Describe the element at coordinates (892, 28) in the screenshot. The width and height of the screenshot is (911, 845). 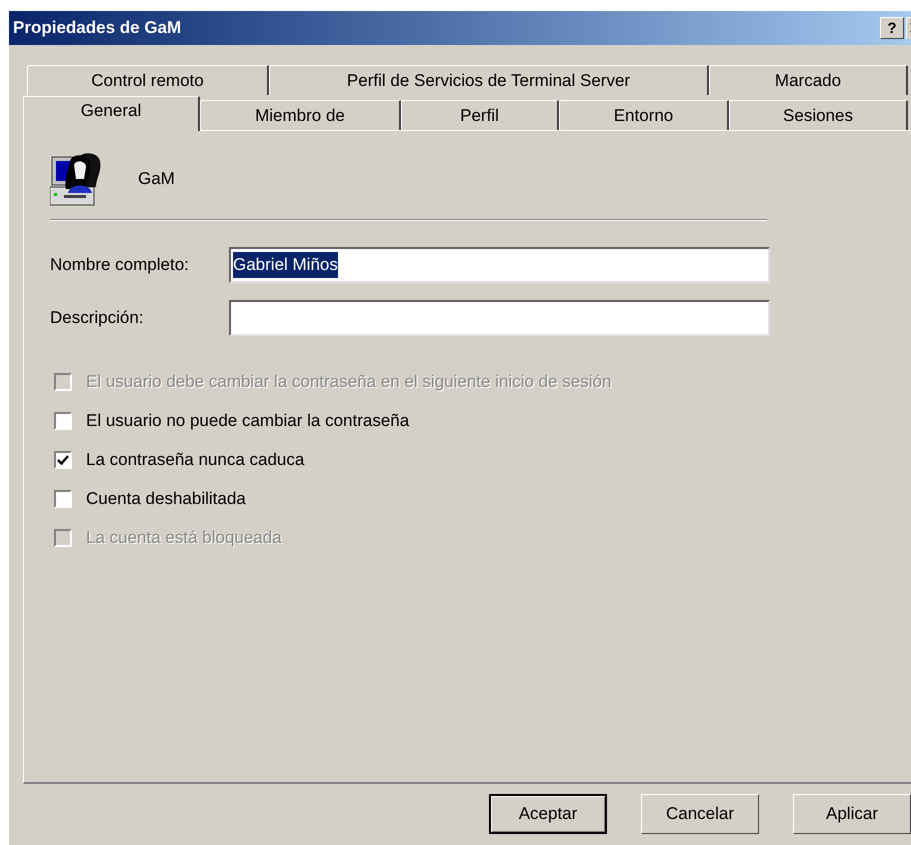
I see `help-button: ?` at that location.